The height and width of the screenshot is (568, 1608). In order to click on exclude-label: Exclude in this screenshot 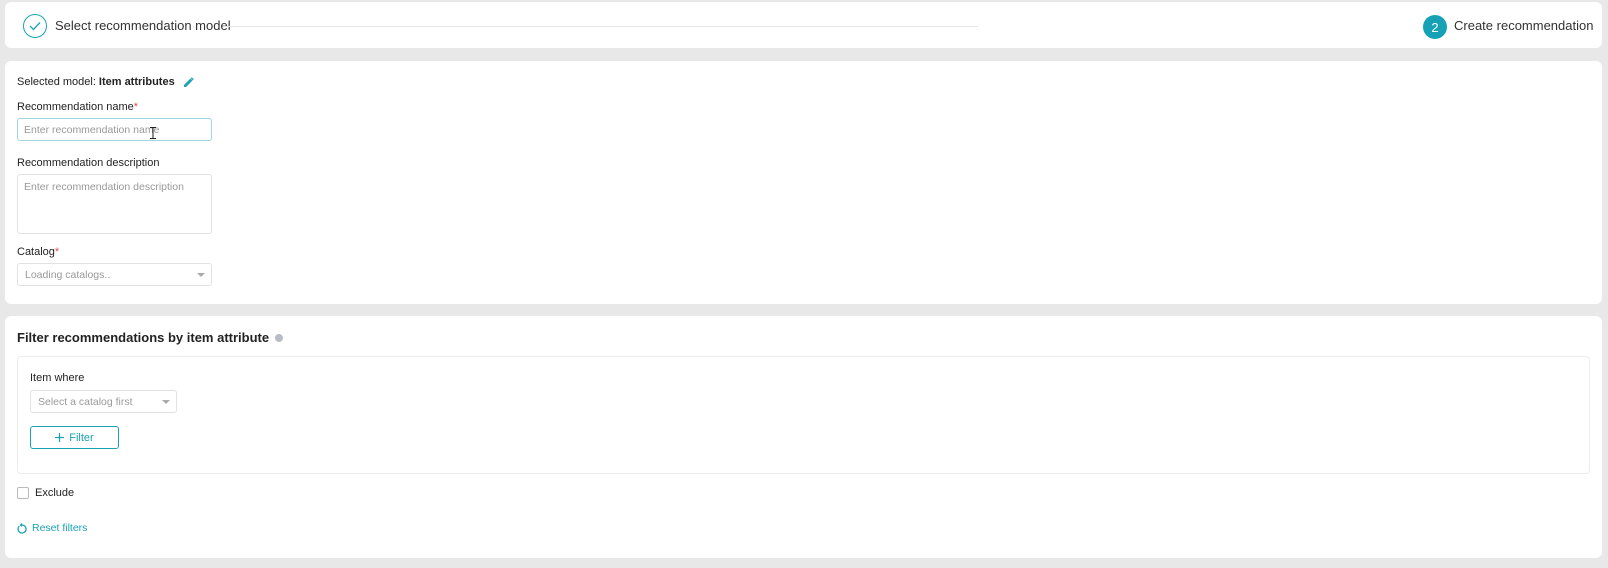, I will do `click(55, 493)`.